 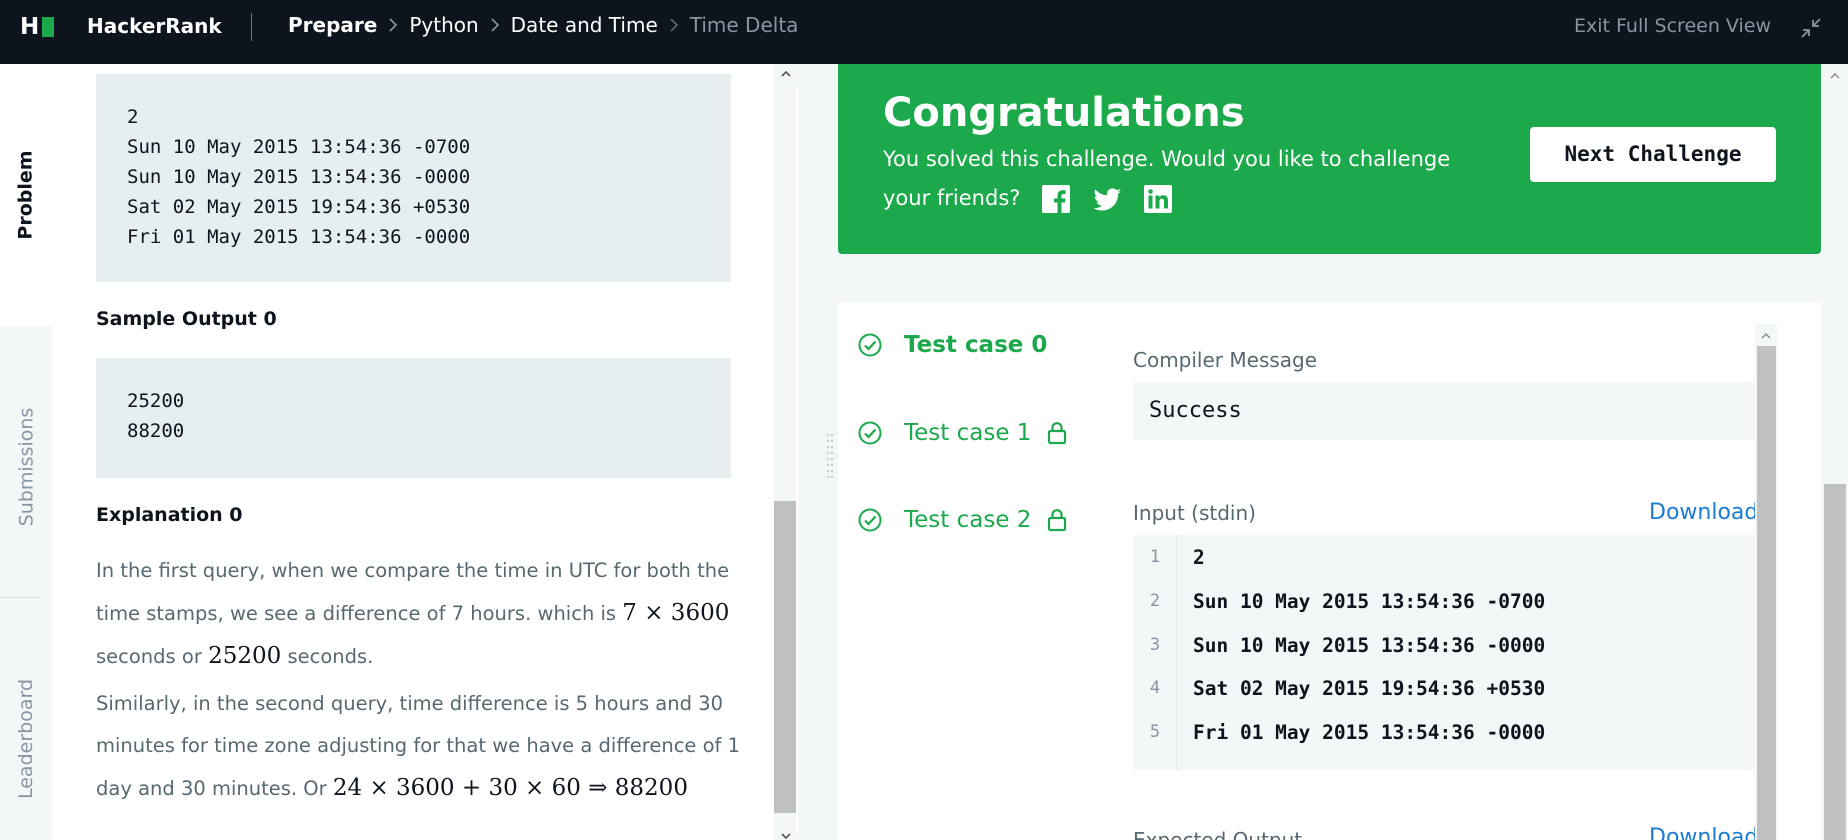 What do you see at coordinates (1155, 645) in the screenshot?
I see `line-number: 3` at bounding box center [1155, 645].